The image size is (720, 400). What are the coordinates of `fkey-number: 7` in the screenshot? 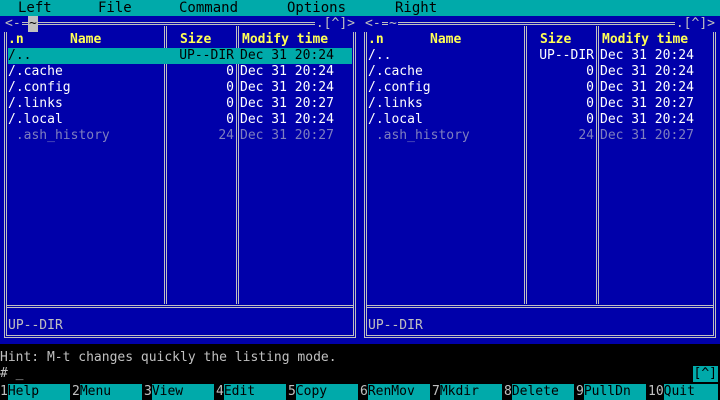 It's located at (436, 391).